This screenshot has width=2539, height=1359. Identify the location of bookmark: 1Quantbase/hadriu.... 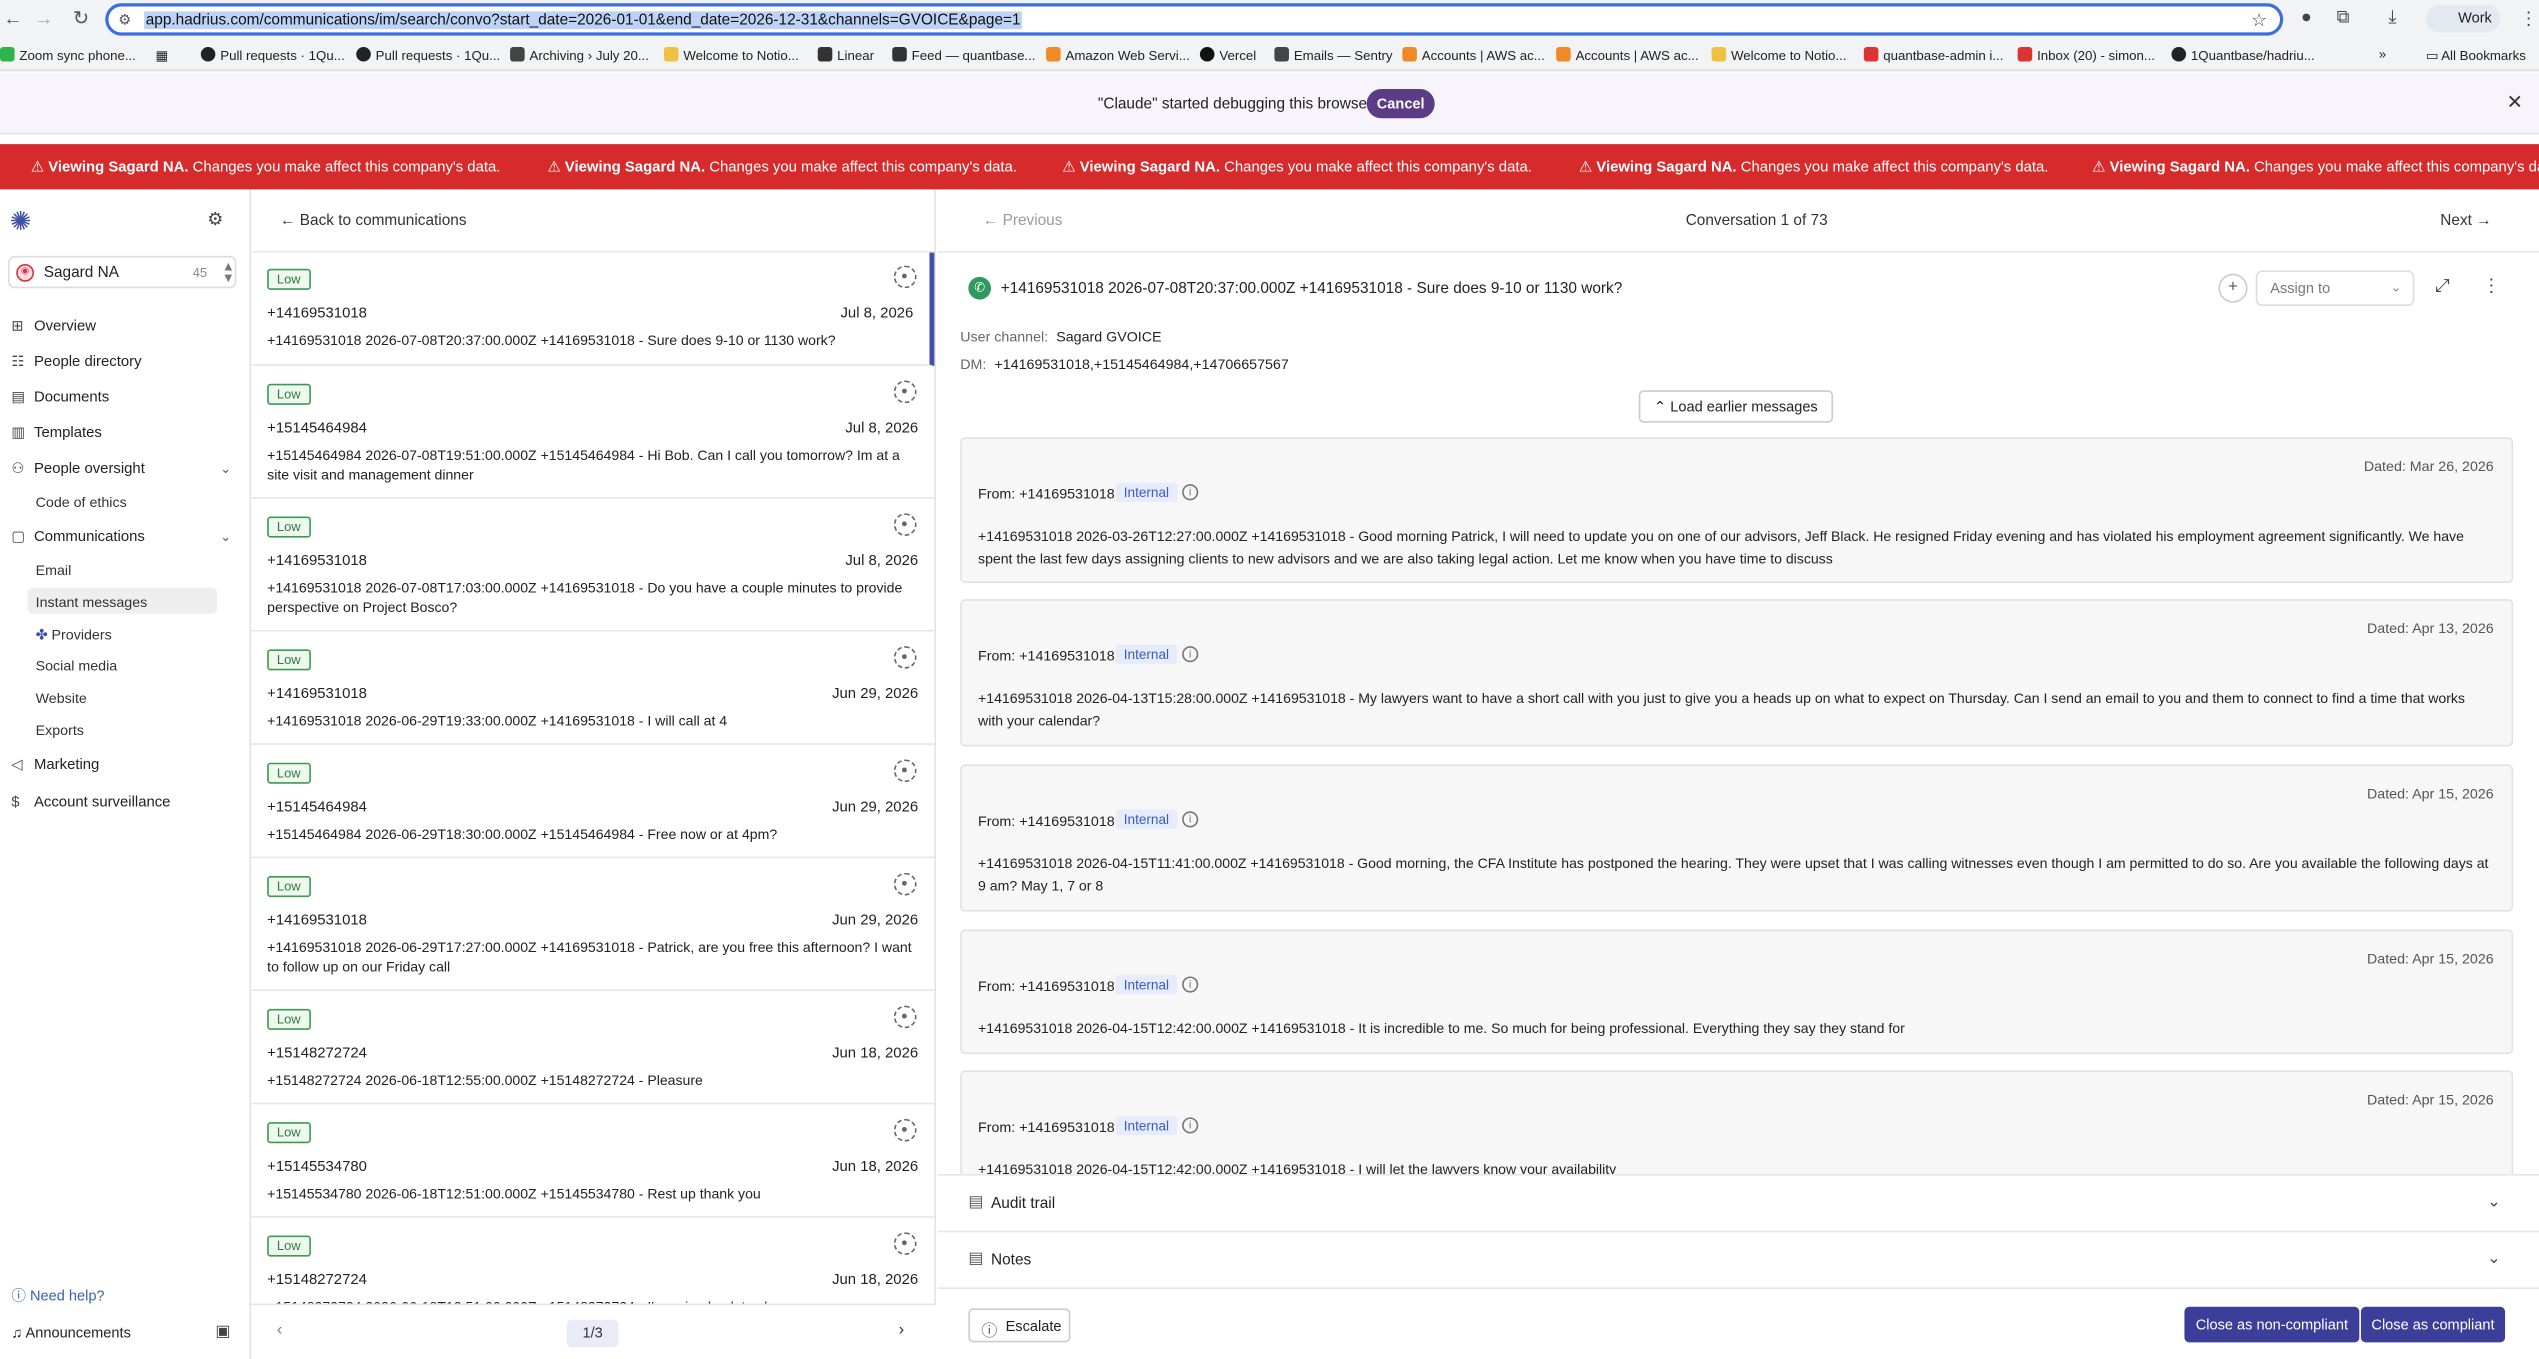
(2243, 54).